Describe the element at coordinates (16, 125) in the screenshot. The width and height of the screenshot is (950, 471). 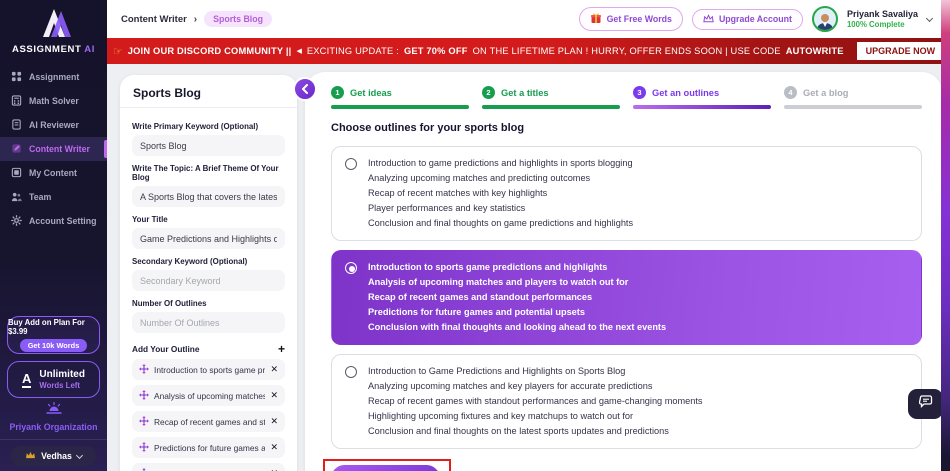
I see `document-review-icon` at that location.